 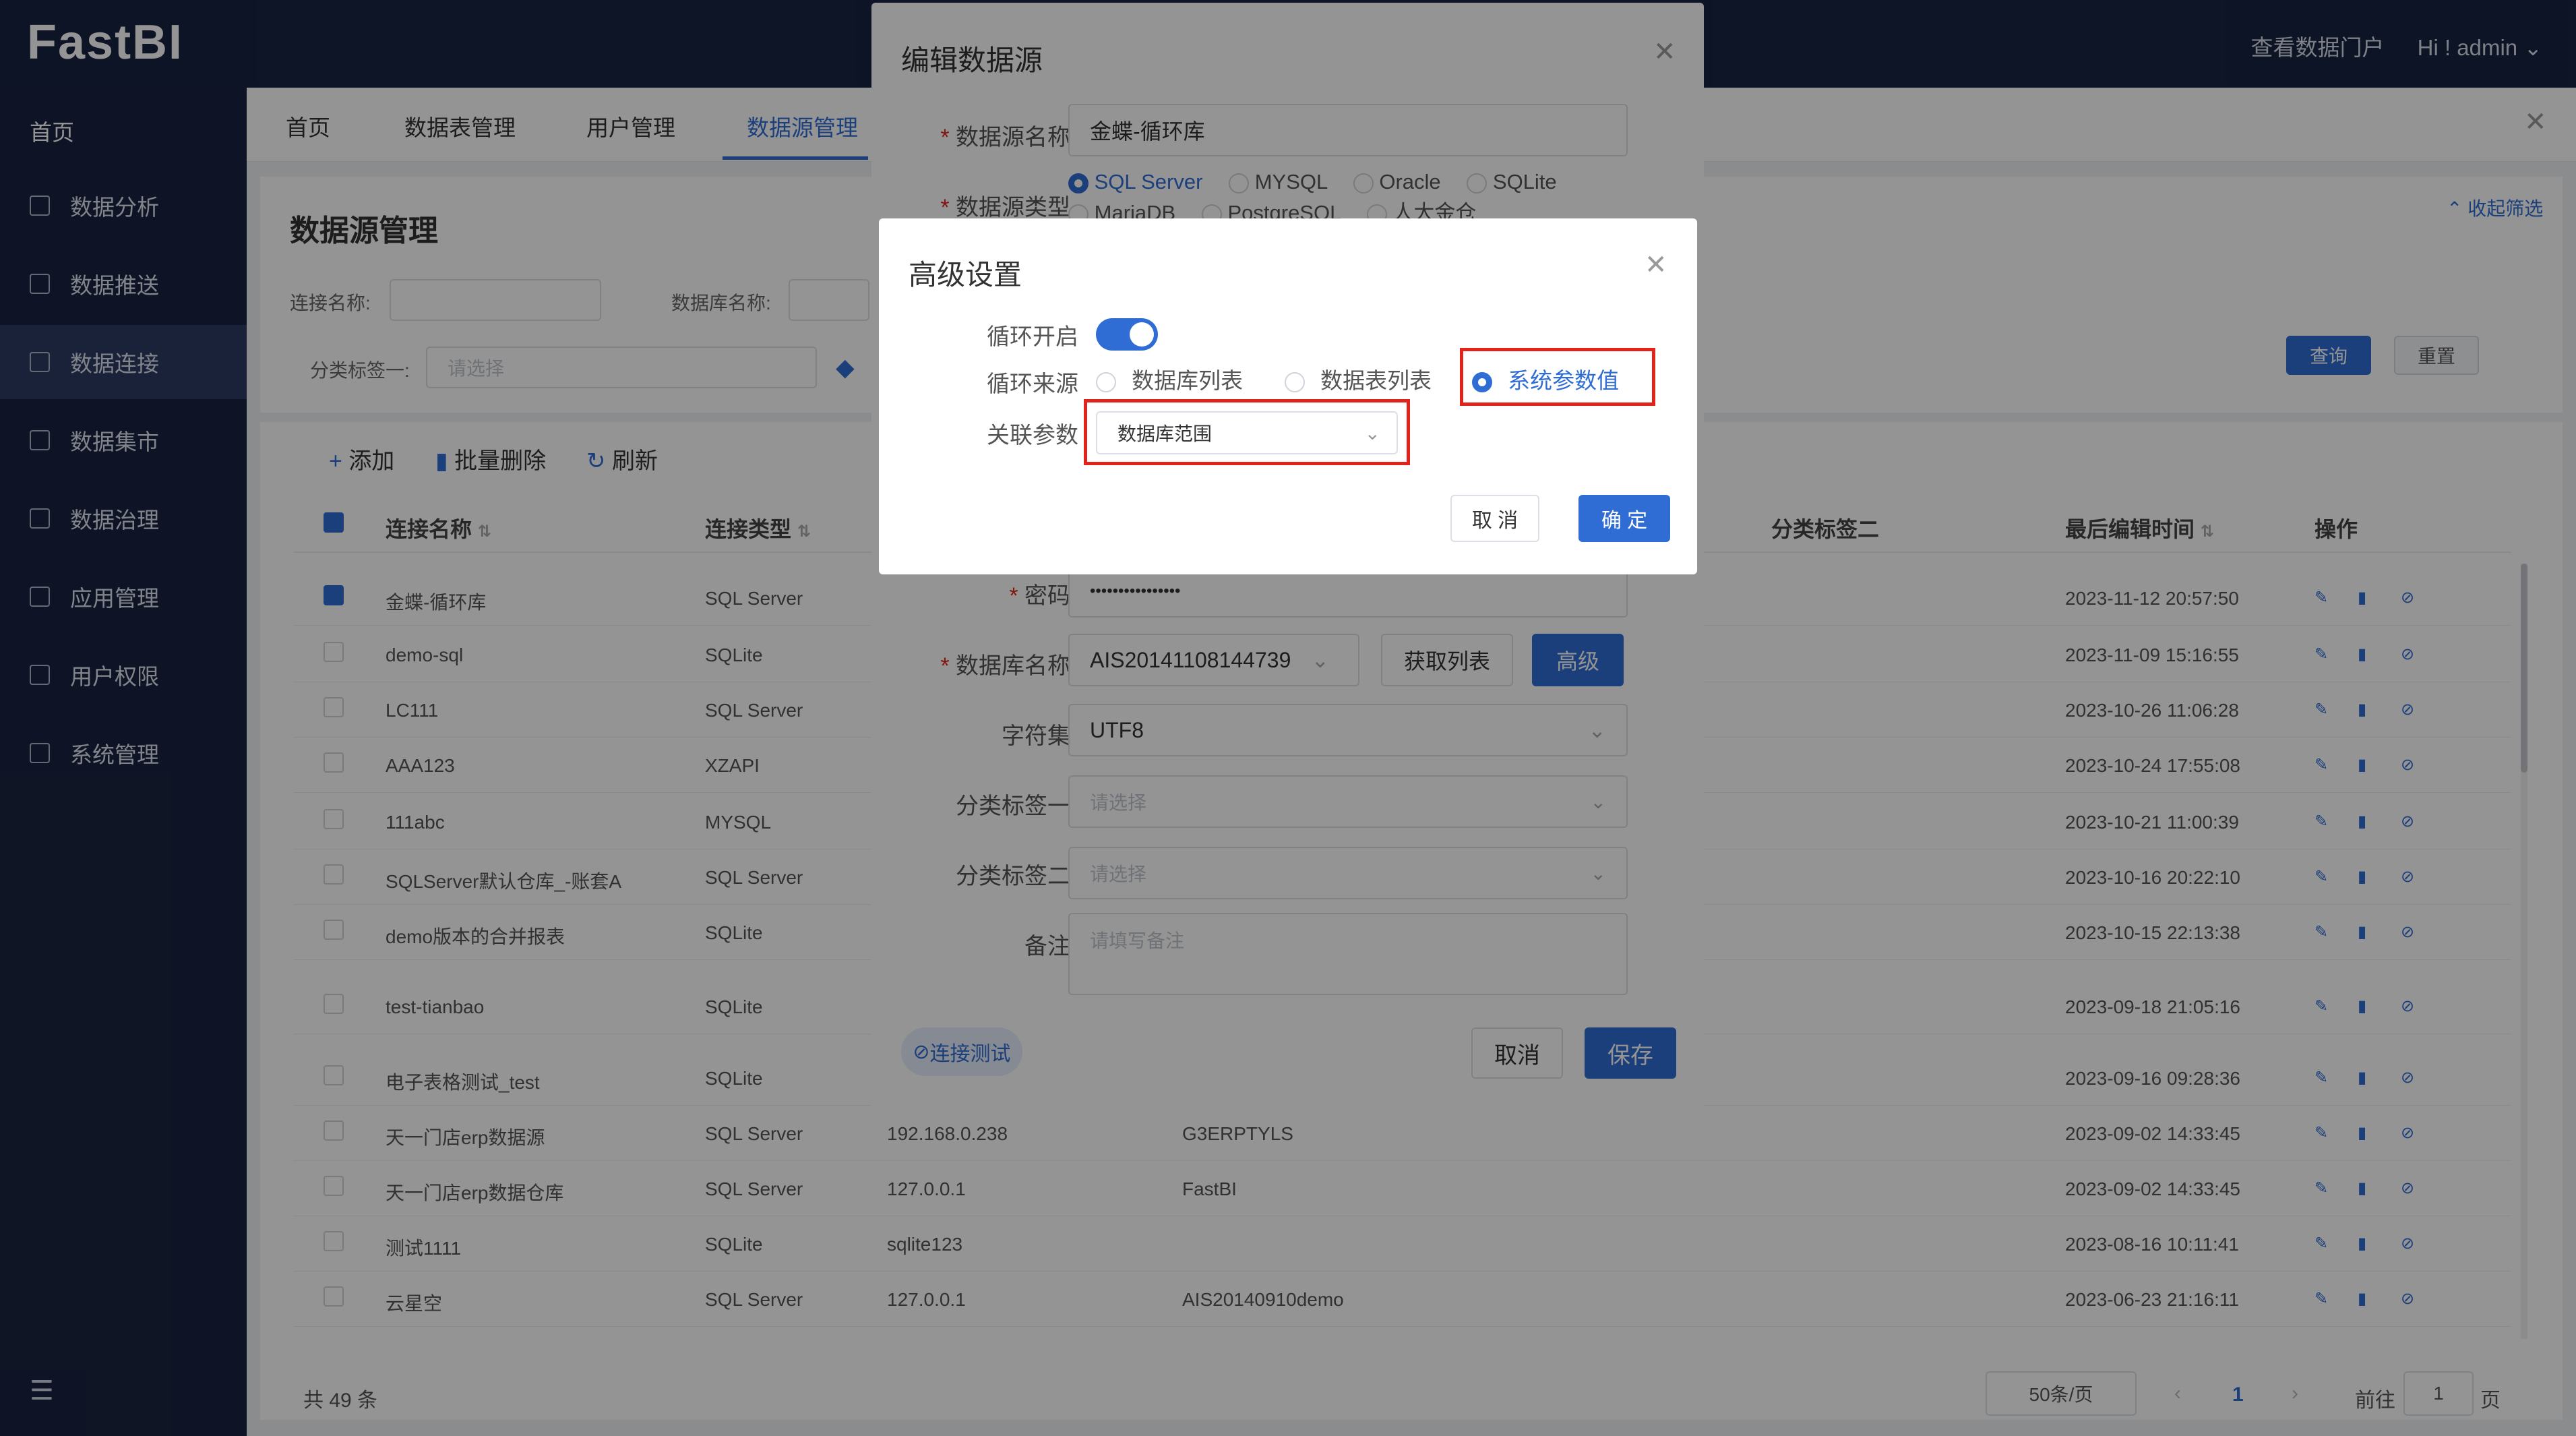 What do you see at coordinates (1142, 334) in the screenshot?
I see `toggle-knob` at bounding box center [1142, 334].